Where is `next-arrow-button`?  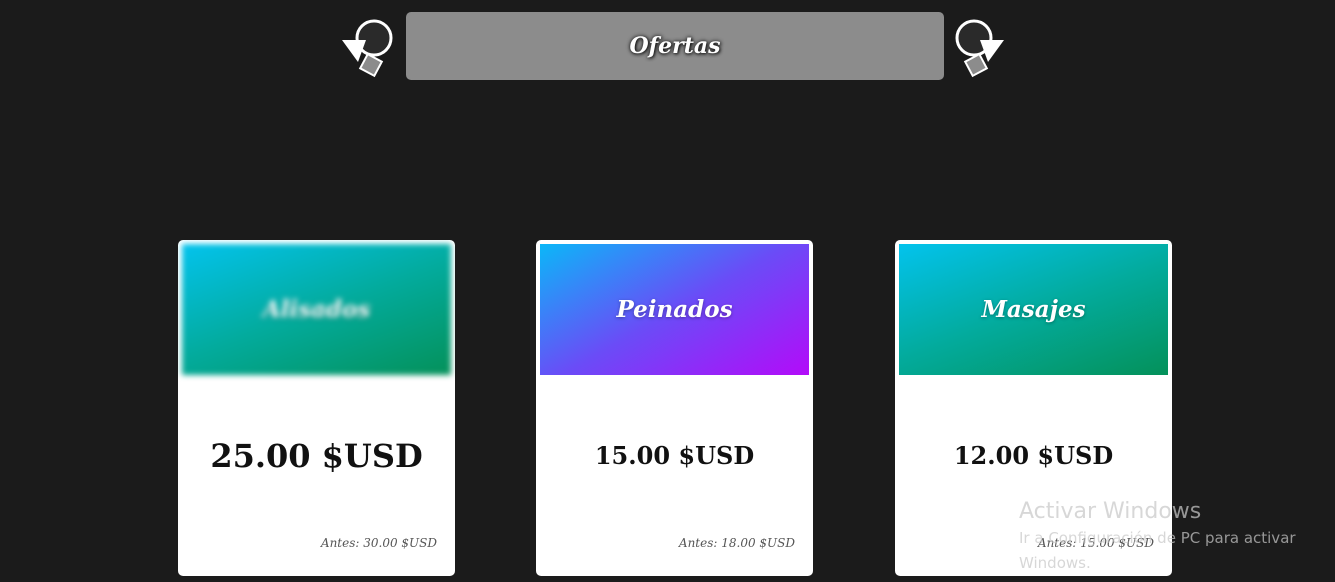 next-arrow-button is located at coordinates (979, 47).